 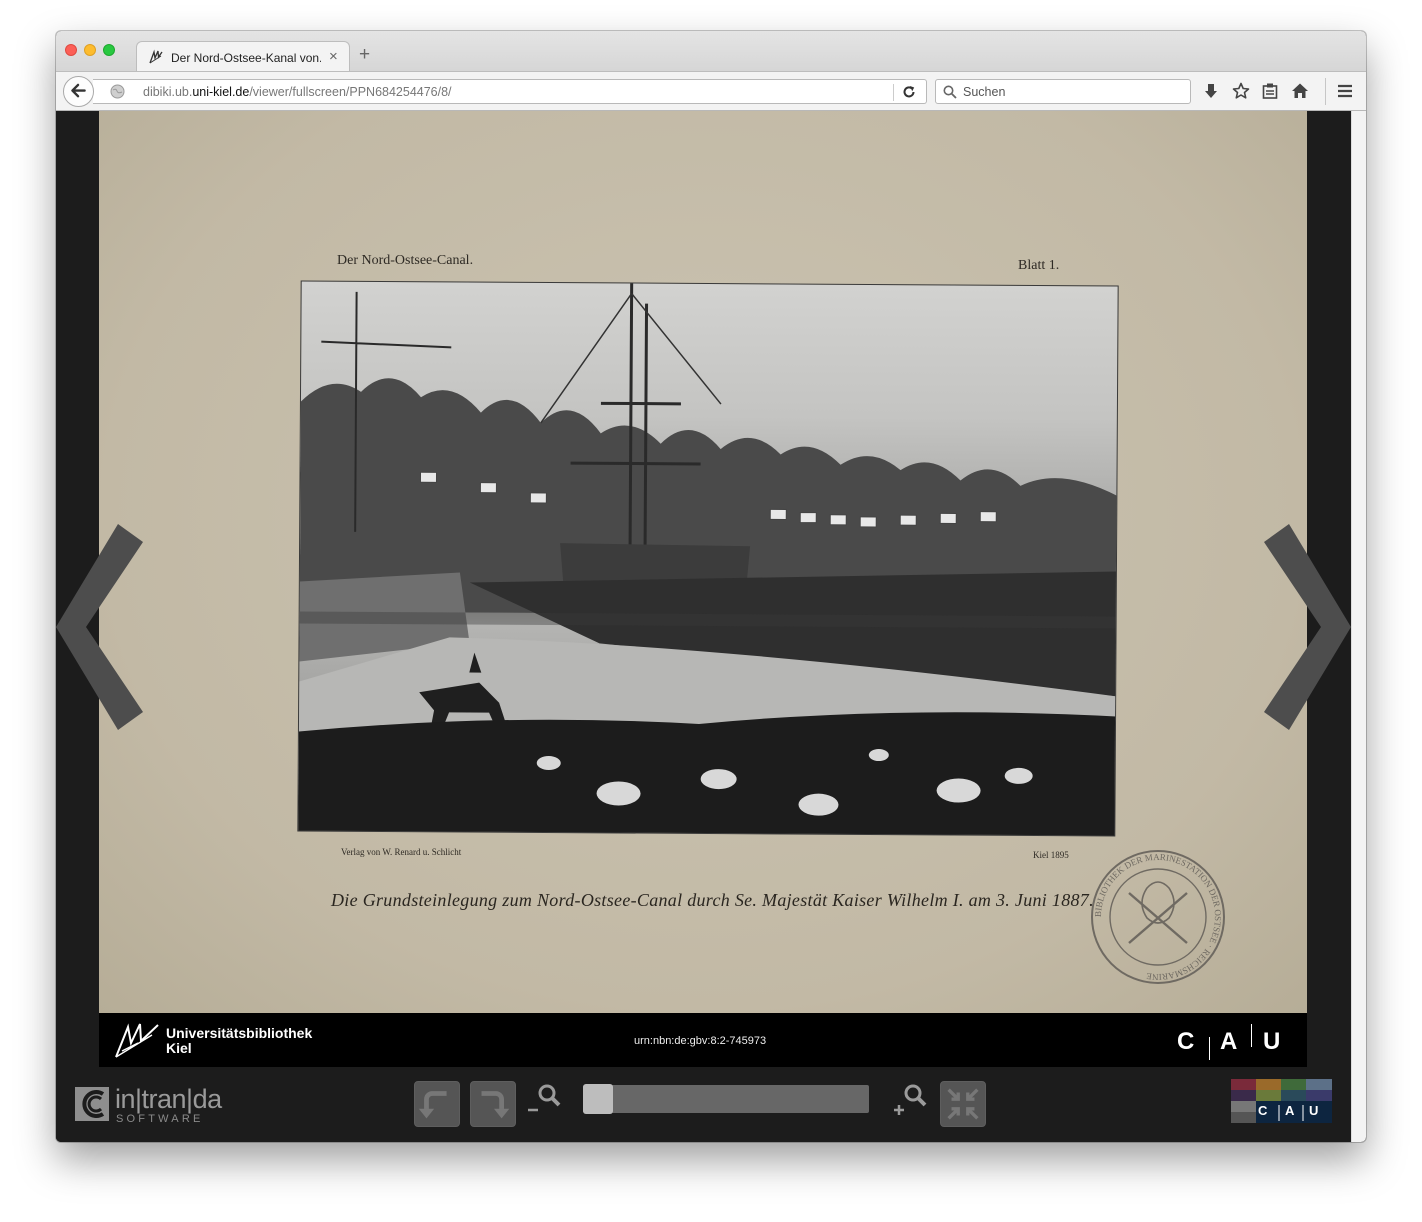 I want to click on toolbar-separator, so click(x=1325, y=91).